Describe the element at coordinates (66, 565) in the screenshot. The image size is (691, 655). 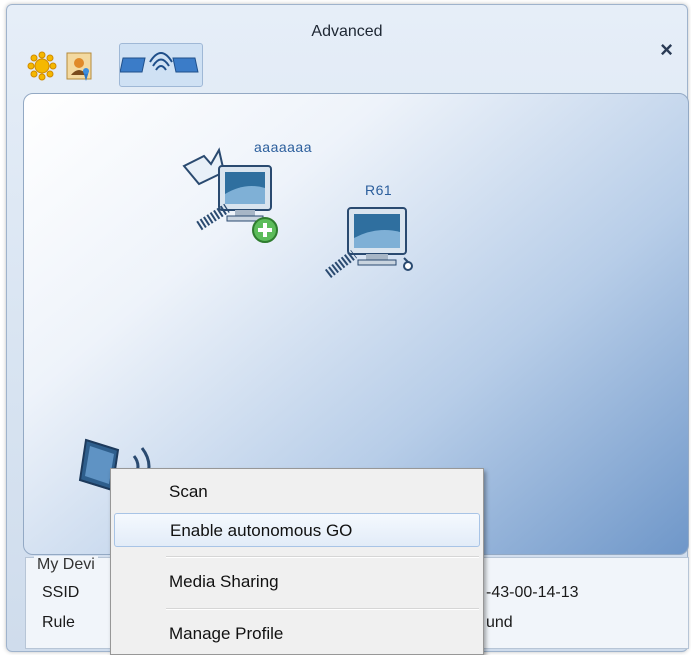
I see `my-device-title: My Devi` at that location.